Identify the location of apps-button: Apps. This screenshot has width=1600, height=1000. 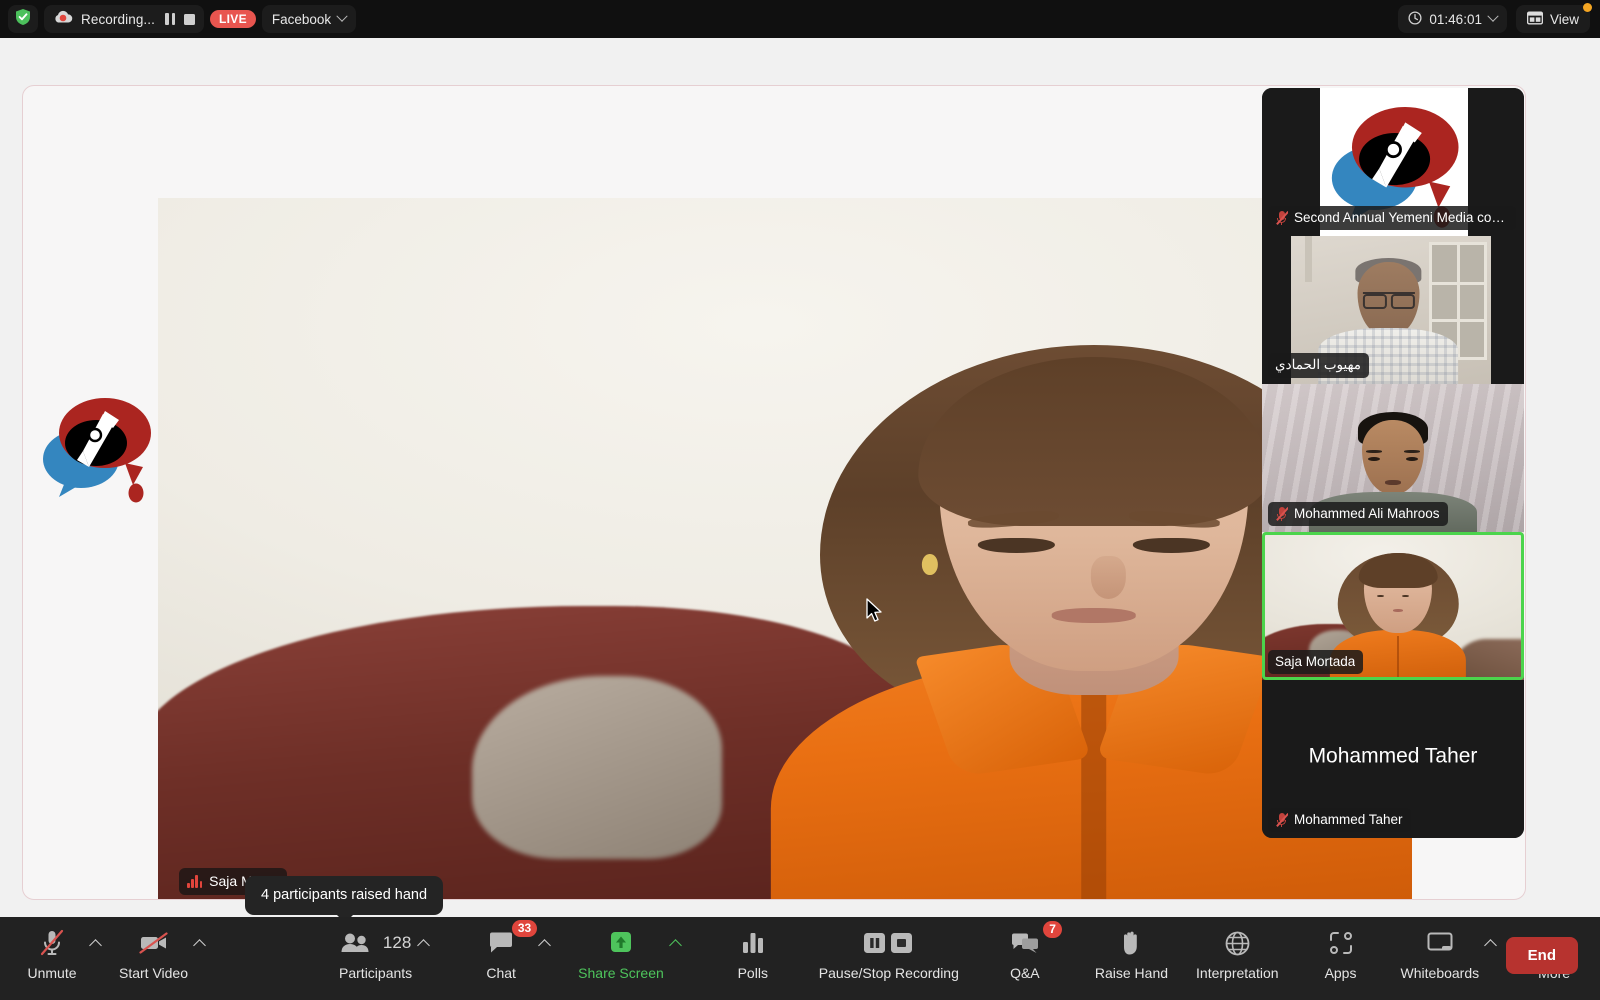
(1341, 949).